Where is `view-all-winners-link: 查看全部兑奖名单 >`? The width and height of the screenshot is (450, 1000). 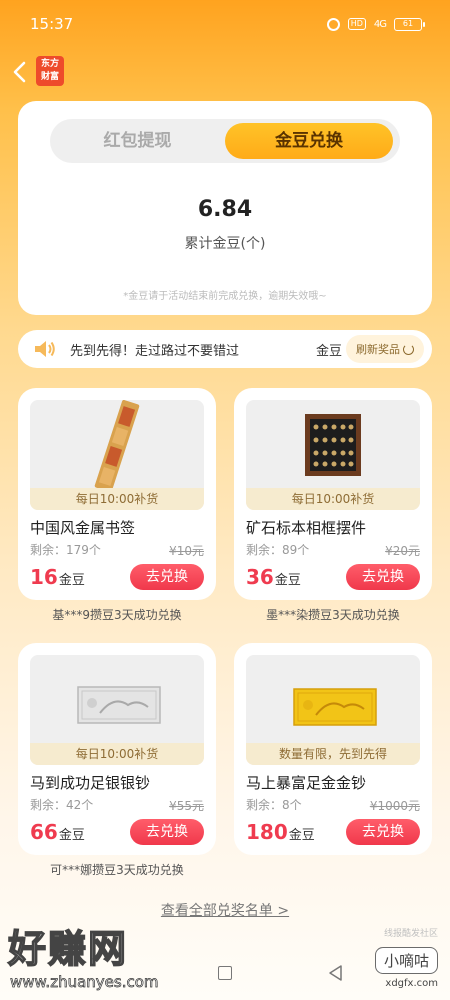 view-all-winners-link: 查看全部兑奖名单 > is located at coordinates (225, 910).